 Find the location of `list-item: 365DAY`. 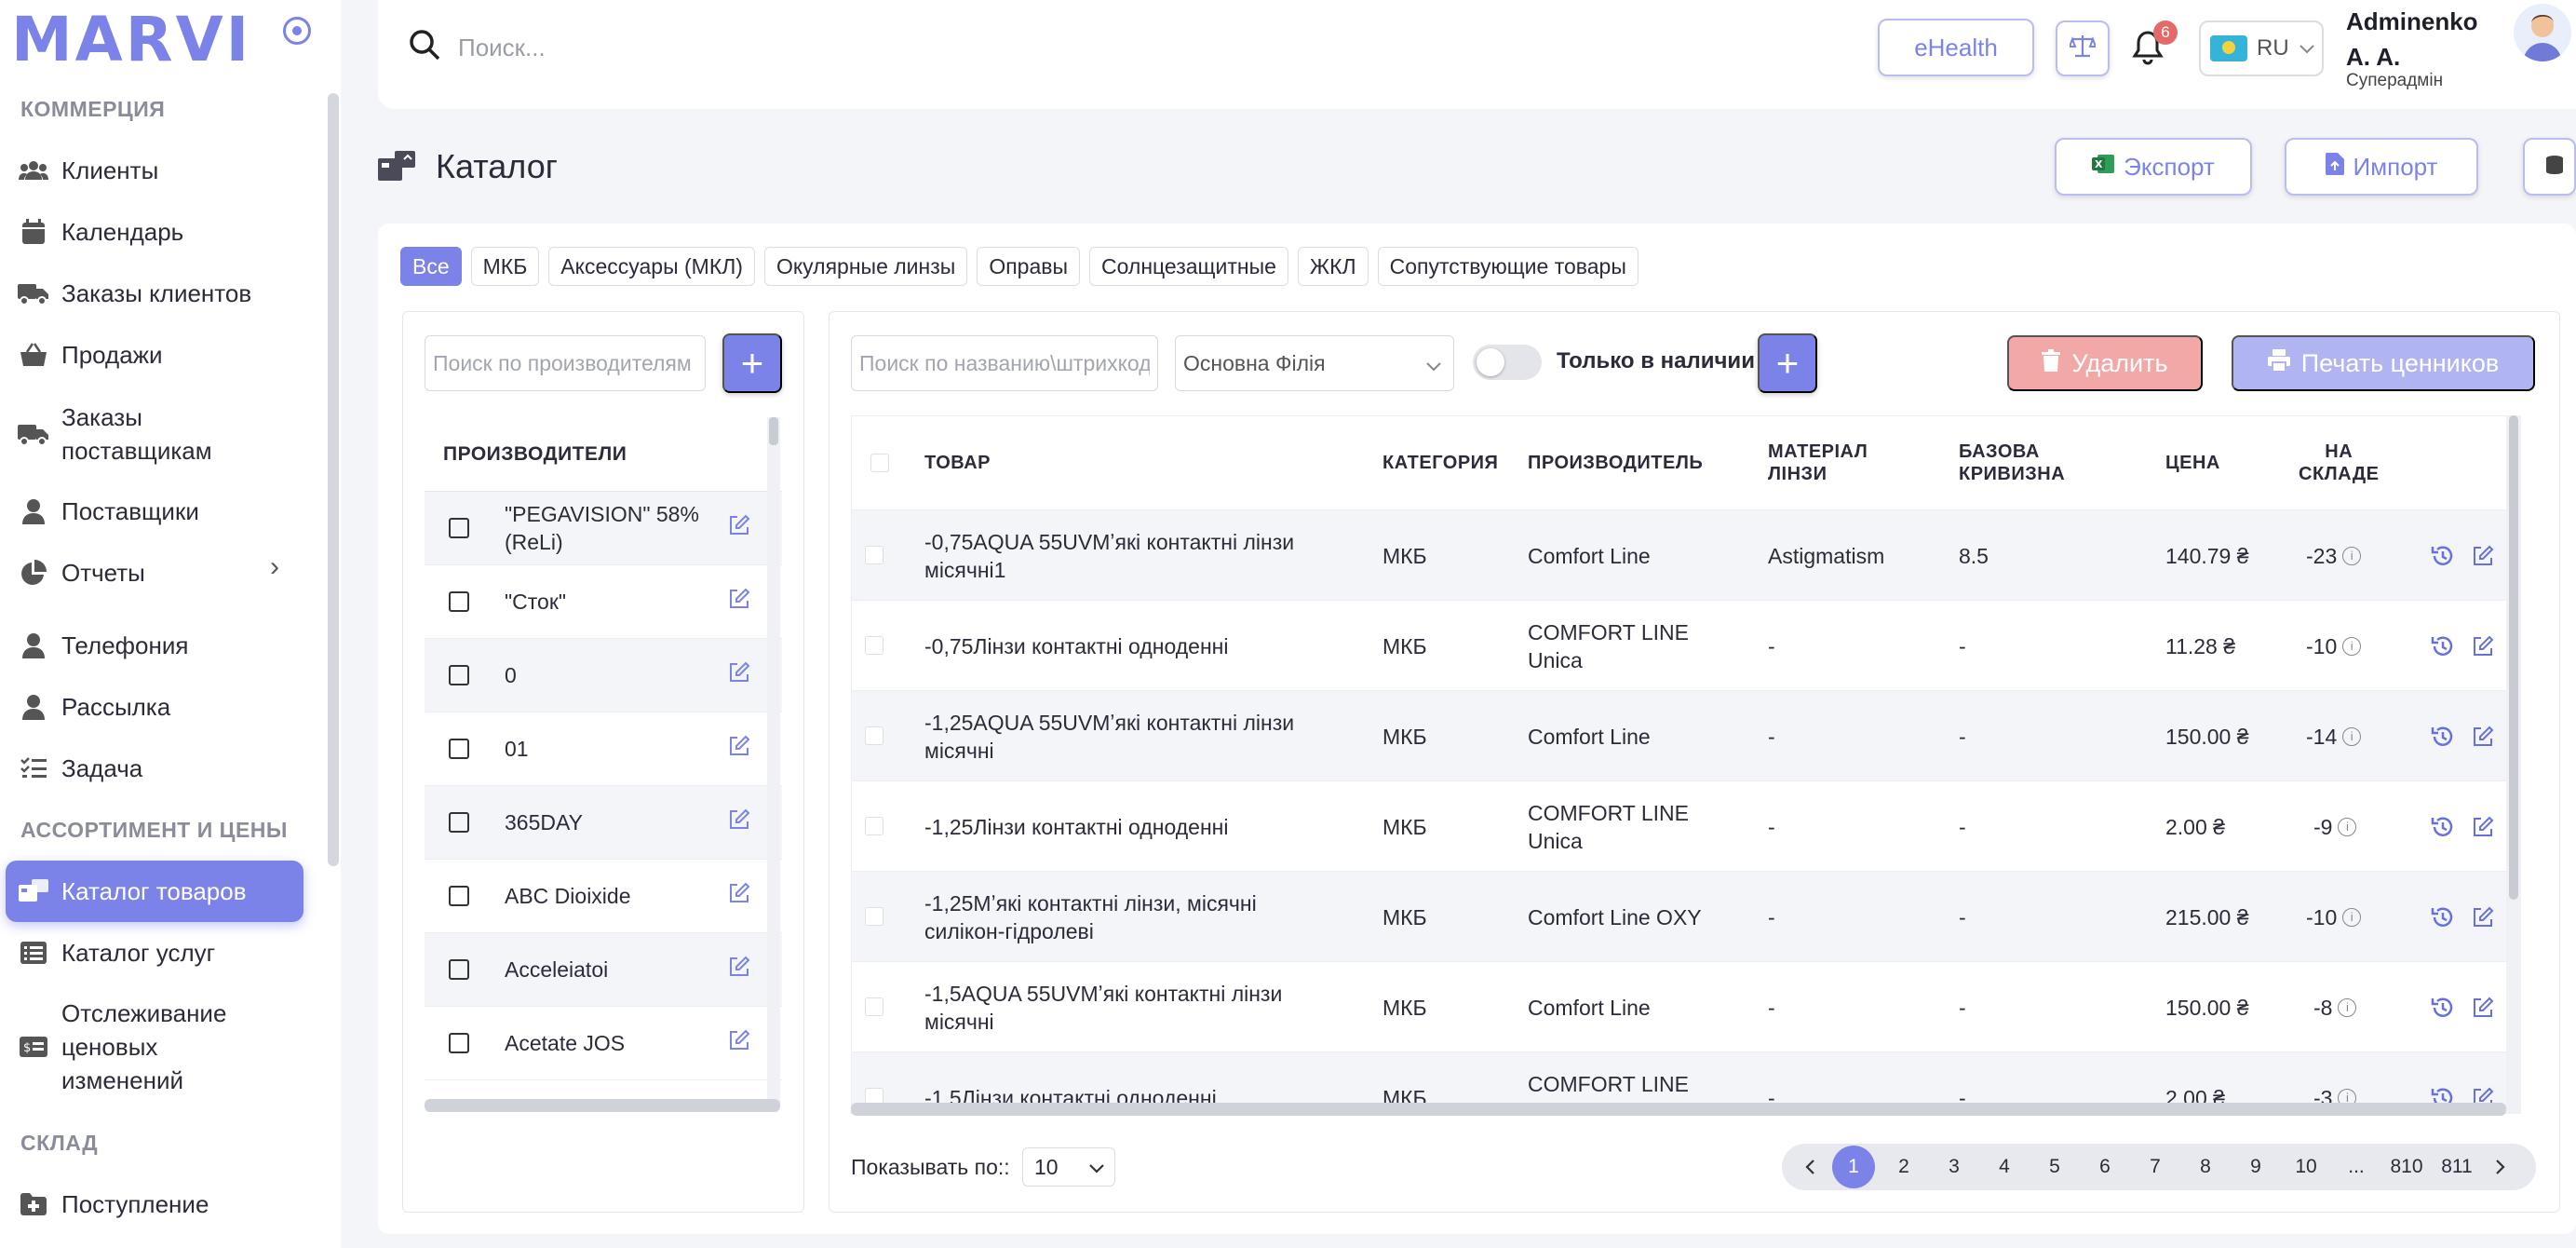

list-item: 365DAY is located at coordinates (603, 823).